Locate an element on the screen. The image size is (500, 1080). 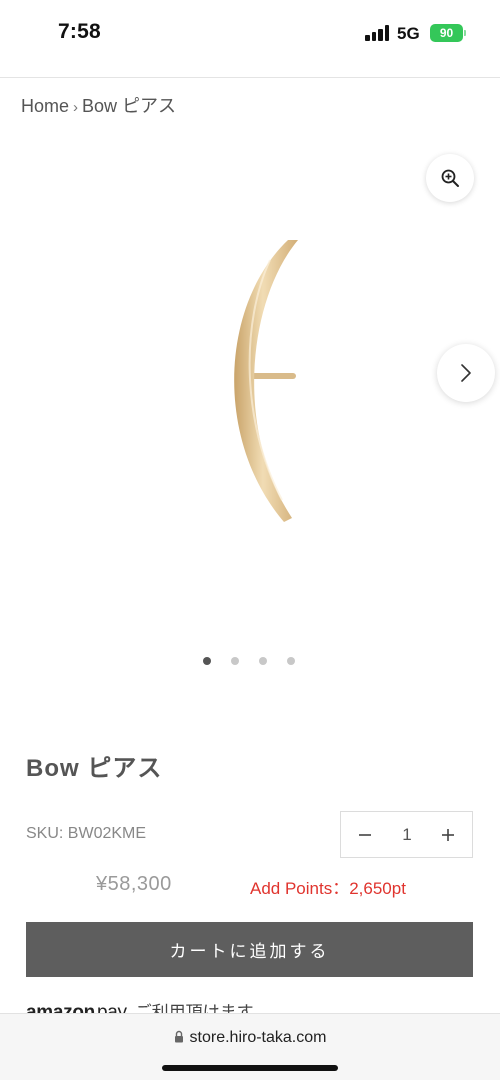
url-display: store.hiro-taka.com is located at coordinates (250, 1038).